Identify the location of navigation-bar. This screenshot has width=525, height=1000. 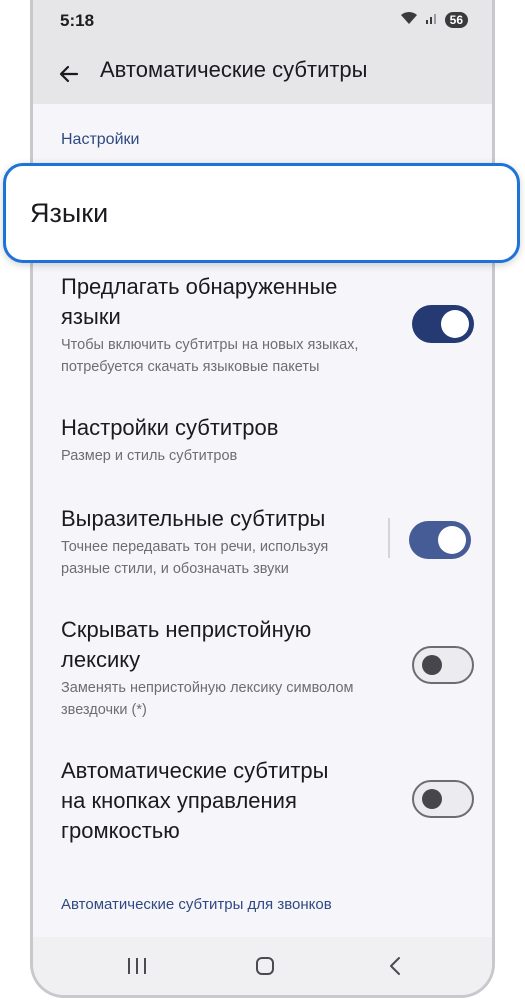
(262, 966).